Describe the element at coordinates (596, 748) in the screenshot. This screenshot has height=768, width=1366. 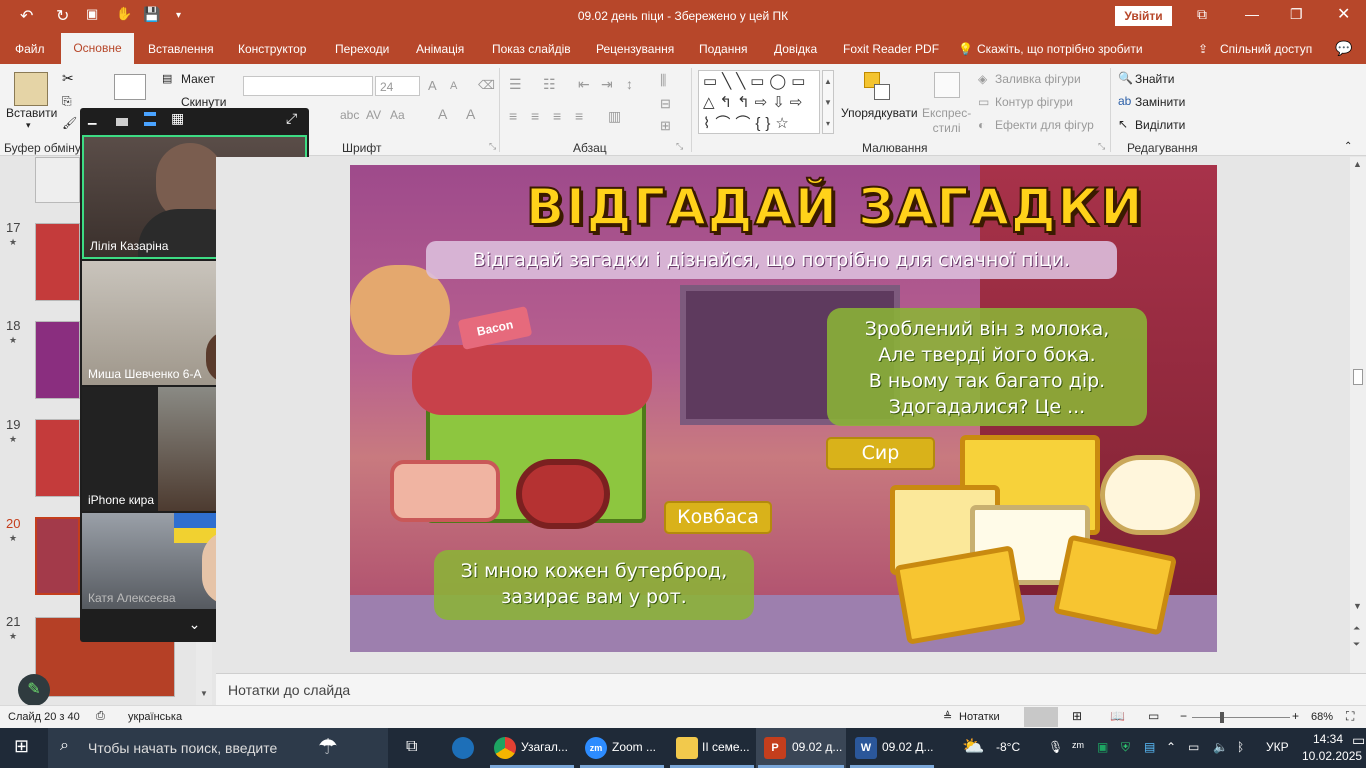
I see `zoom-app-icon: zm` at that location.